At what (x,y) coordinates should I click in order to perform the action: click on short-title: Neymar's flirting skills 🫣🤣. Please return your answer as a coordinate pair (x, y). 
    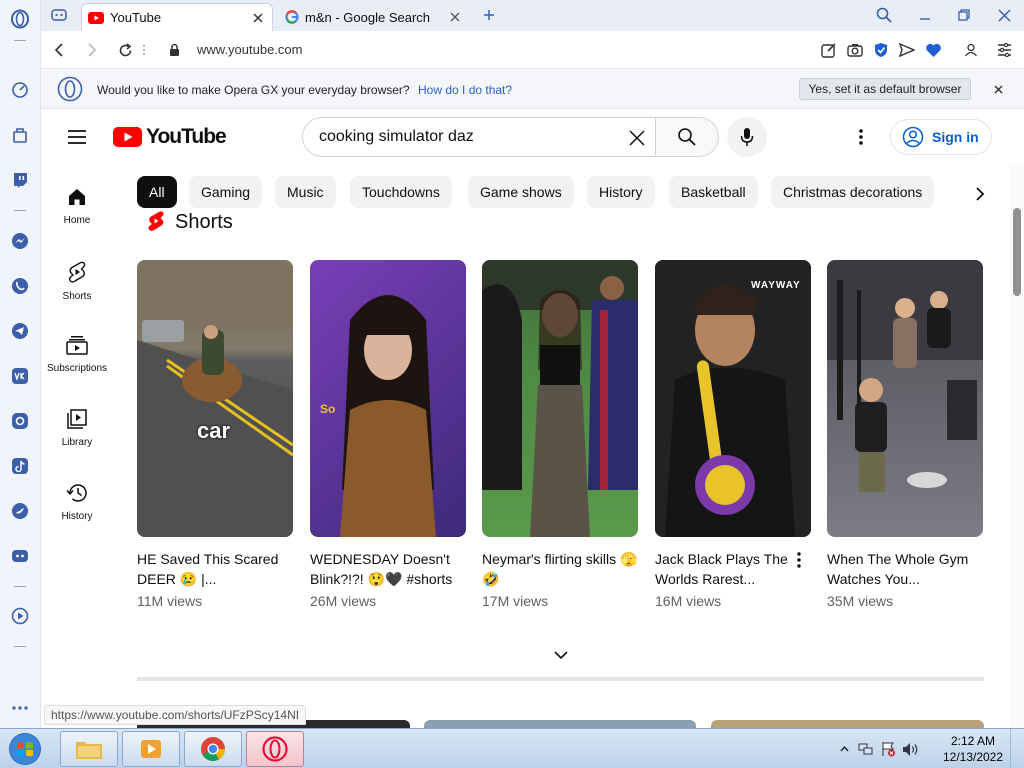
    Looking at the image, I should click on (560, 569).